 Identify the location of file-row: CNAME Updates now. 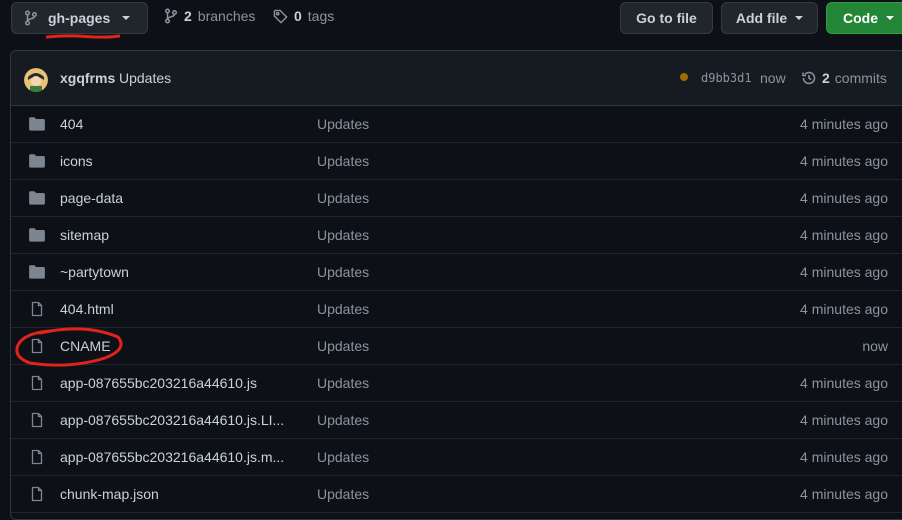
(456, 346).